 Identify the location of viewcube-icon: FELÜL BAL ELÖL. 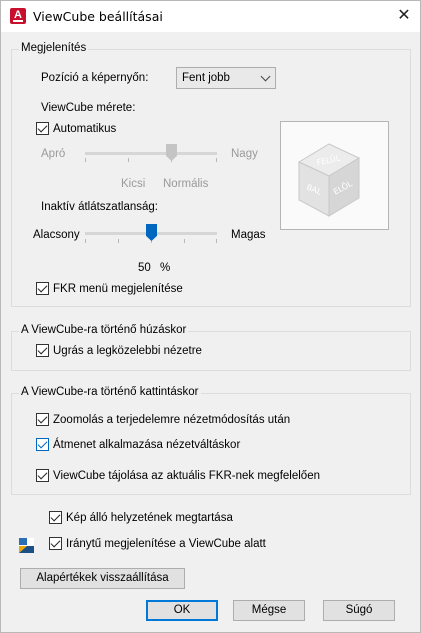
(329, 180).